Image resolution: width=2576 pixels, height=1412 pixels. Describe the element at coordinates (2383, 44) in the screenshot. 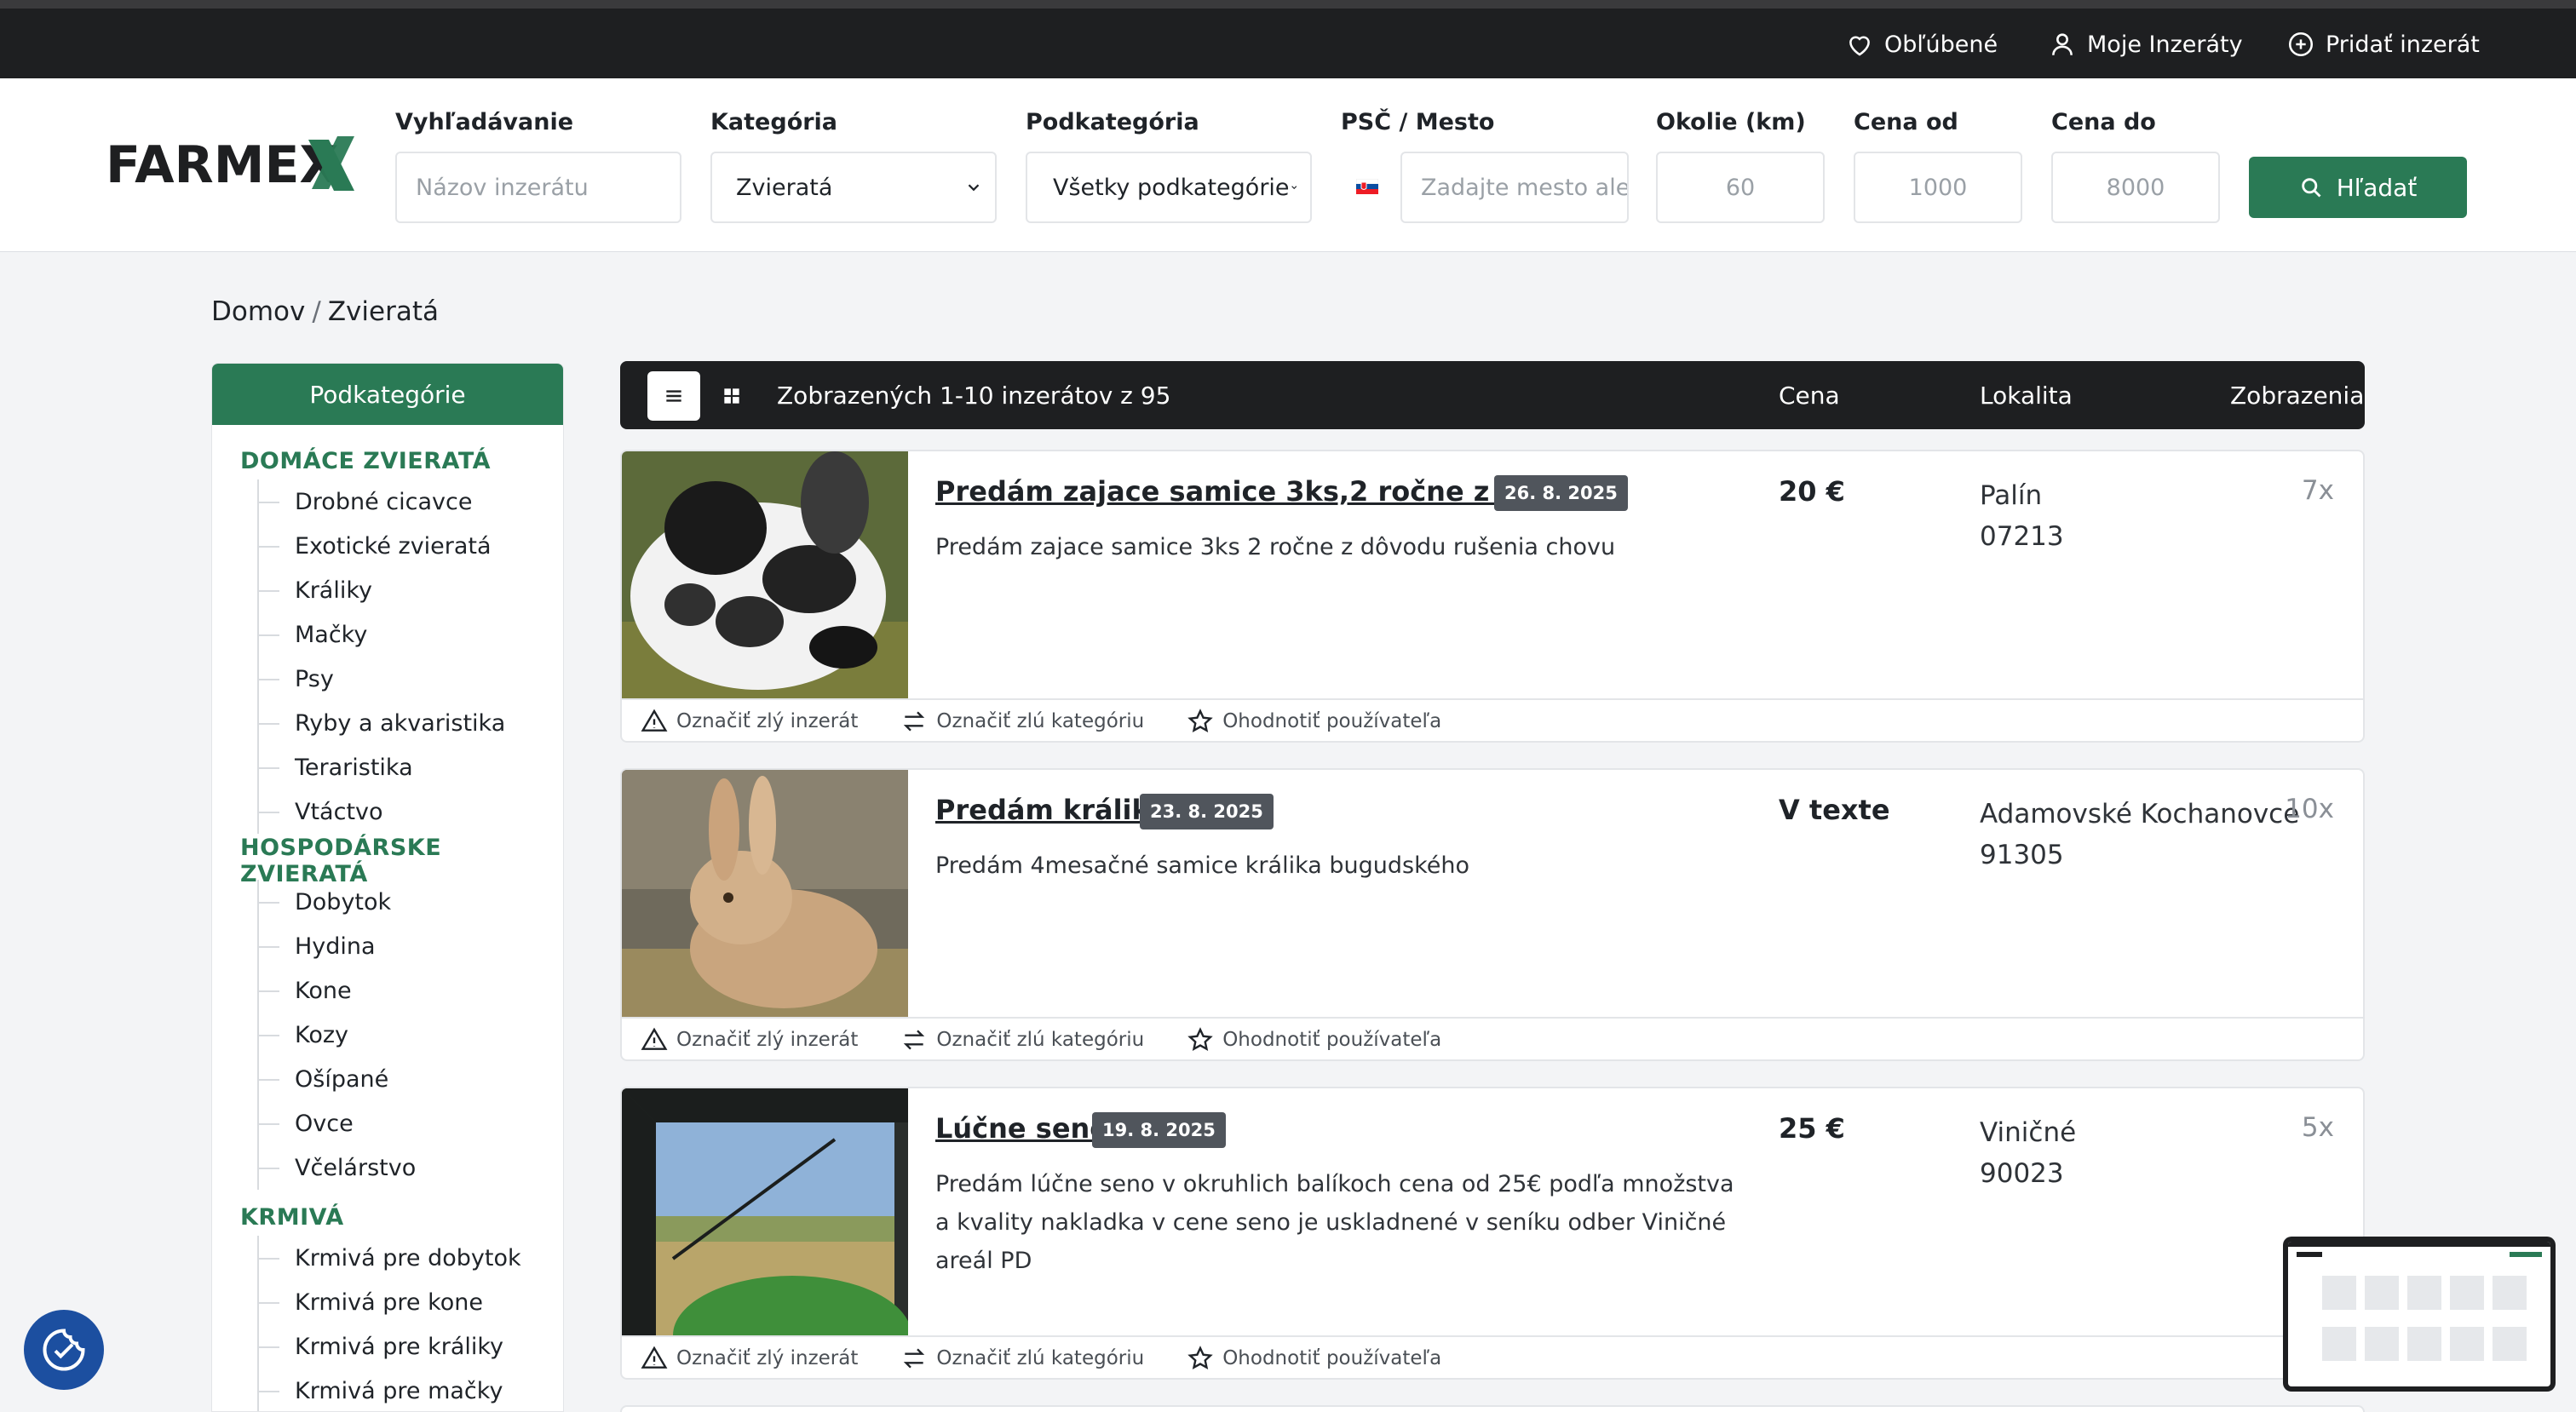

I see `add-listing-link: Pridať inzerát` at that location.